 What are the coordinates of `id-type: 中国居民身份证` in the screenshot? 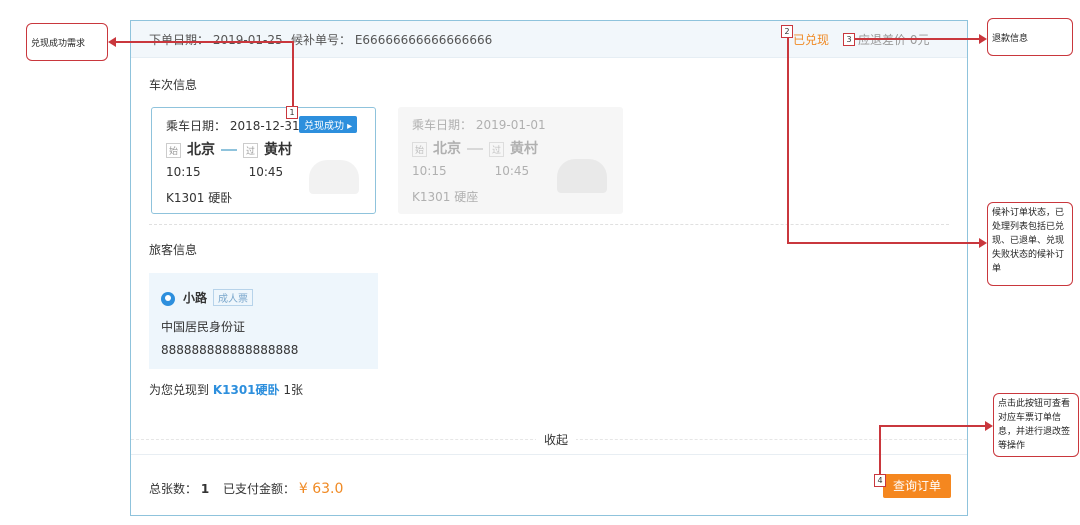 It's located at (203, 327).